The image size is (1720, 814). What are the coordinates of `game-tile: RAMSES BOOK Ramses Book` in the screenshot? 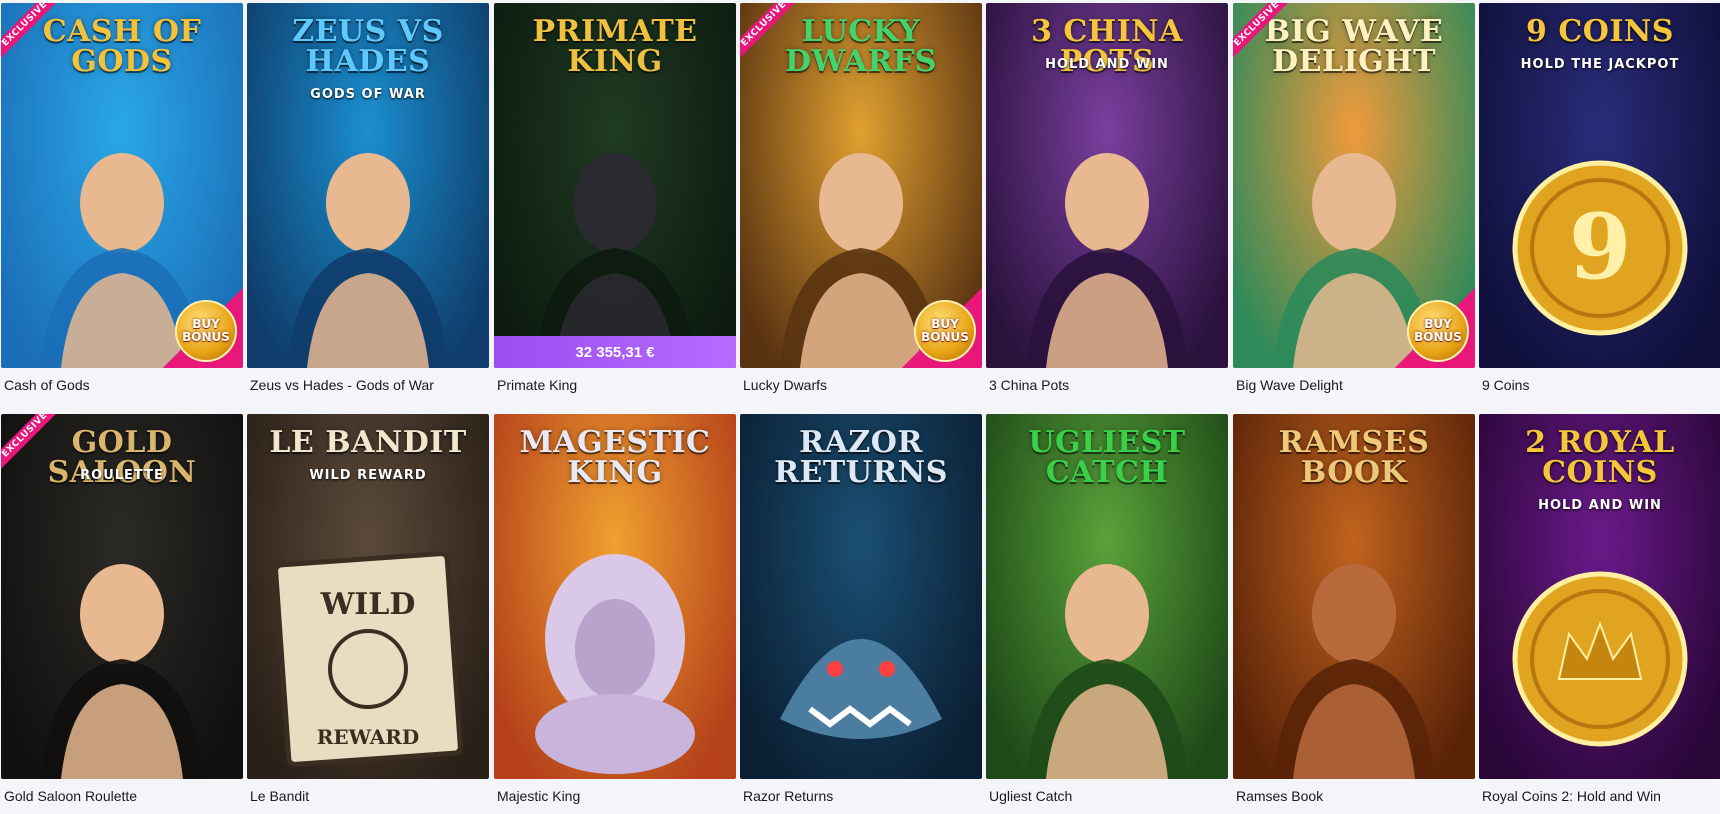 It's located at (1354, 614).